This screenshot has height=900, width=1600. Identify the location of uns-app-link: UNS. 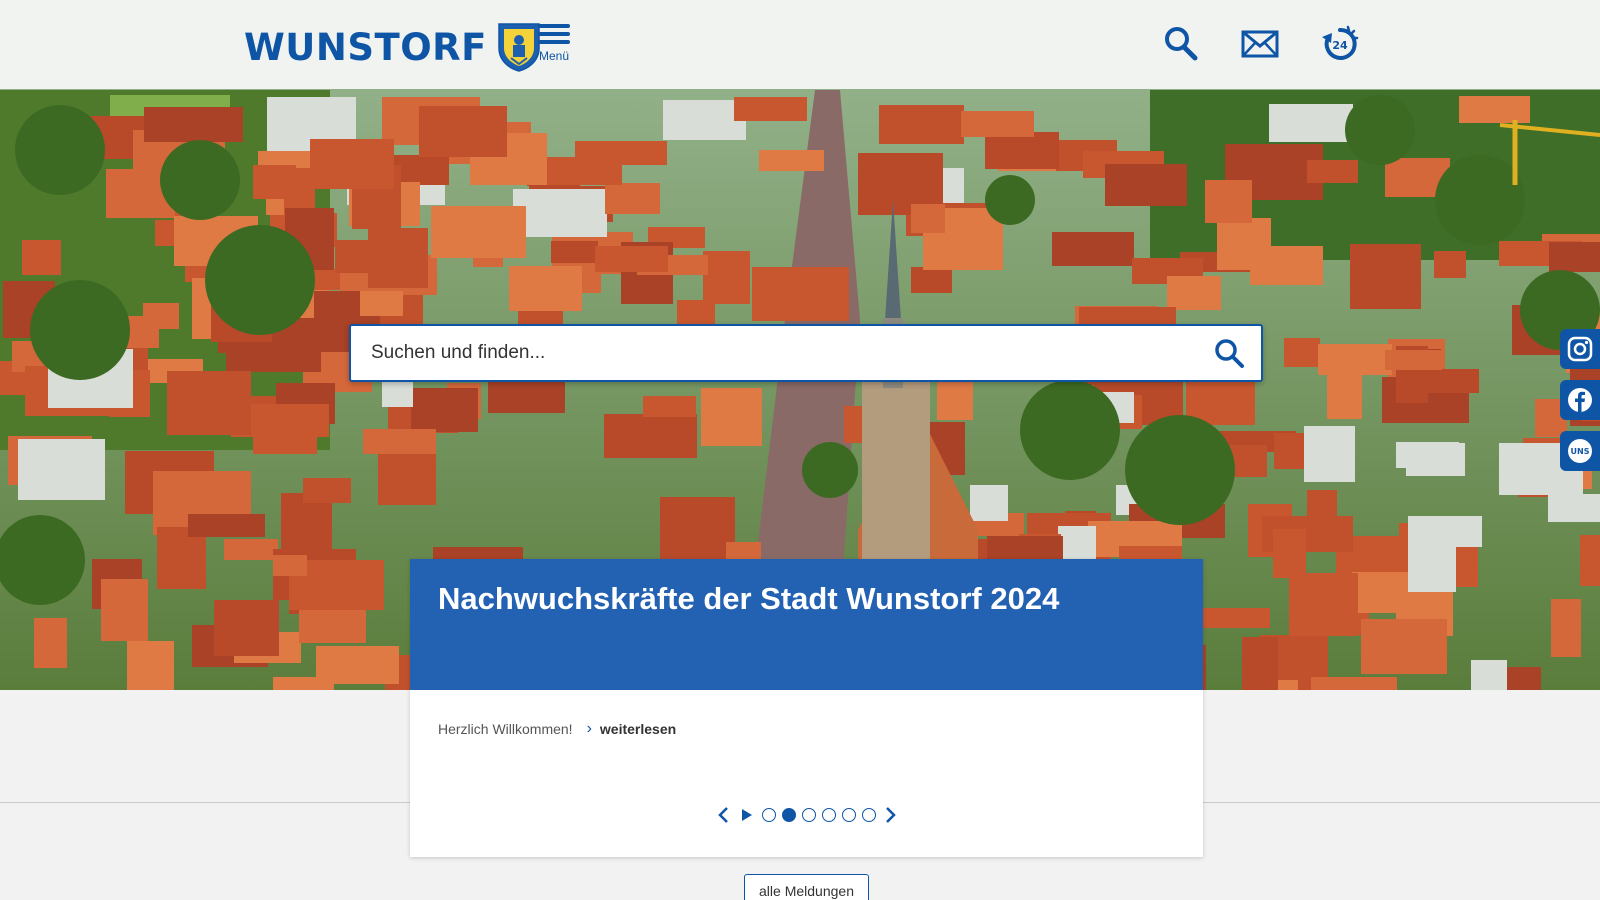
(1580, 451).